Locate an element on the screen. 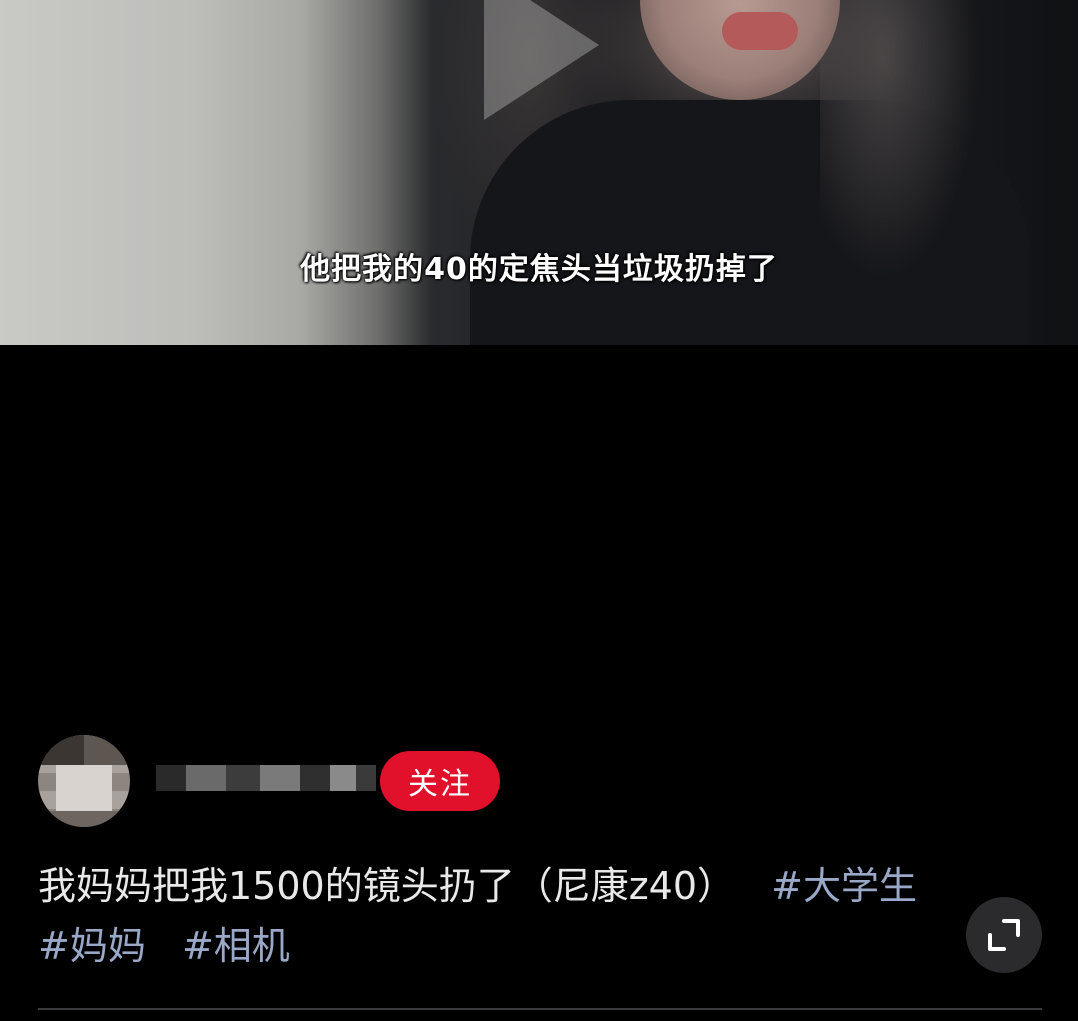 This screenshot has height=1021, width=1078. follow-button: 关注 is located at coordinates (440, 781).